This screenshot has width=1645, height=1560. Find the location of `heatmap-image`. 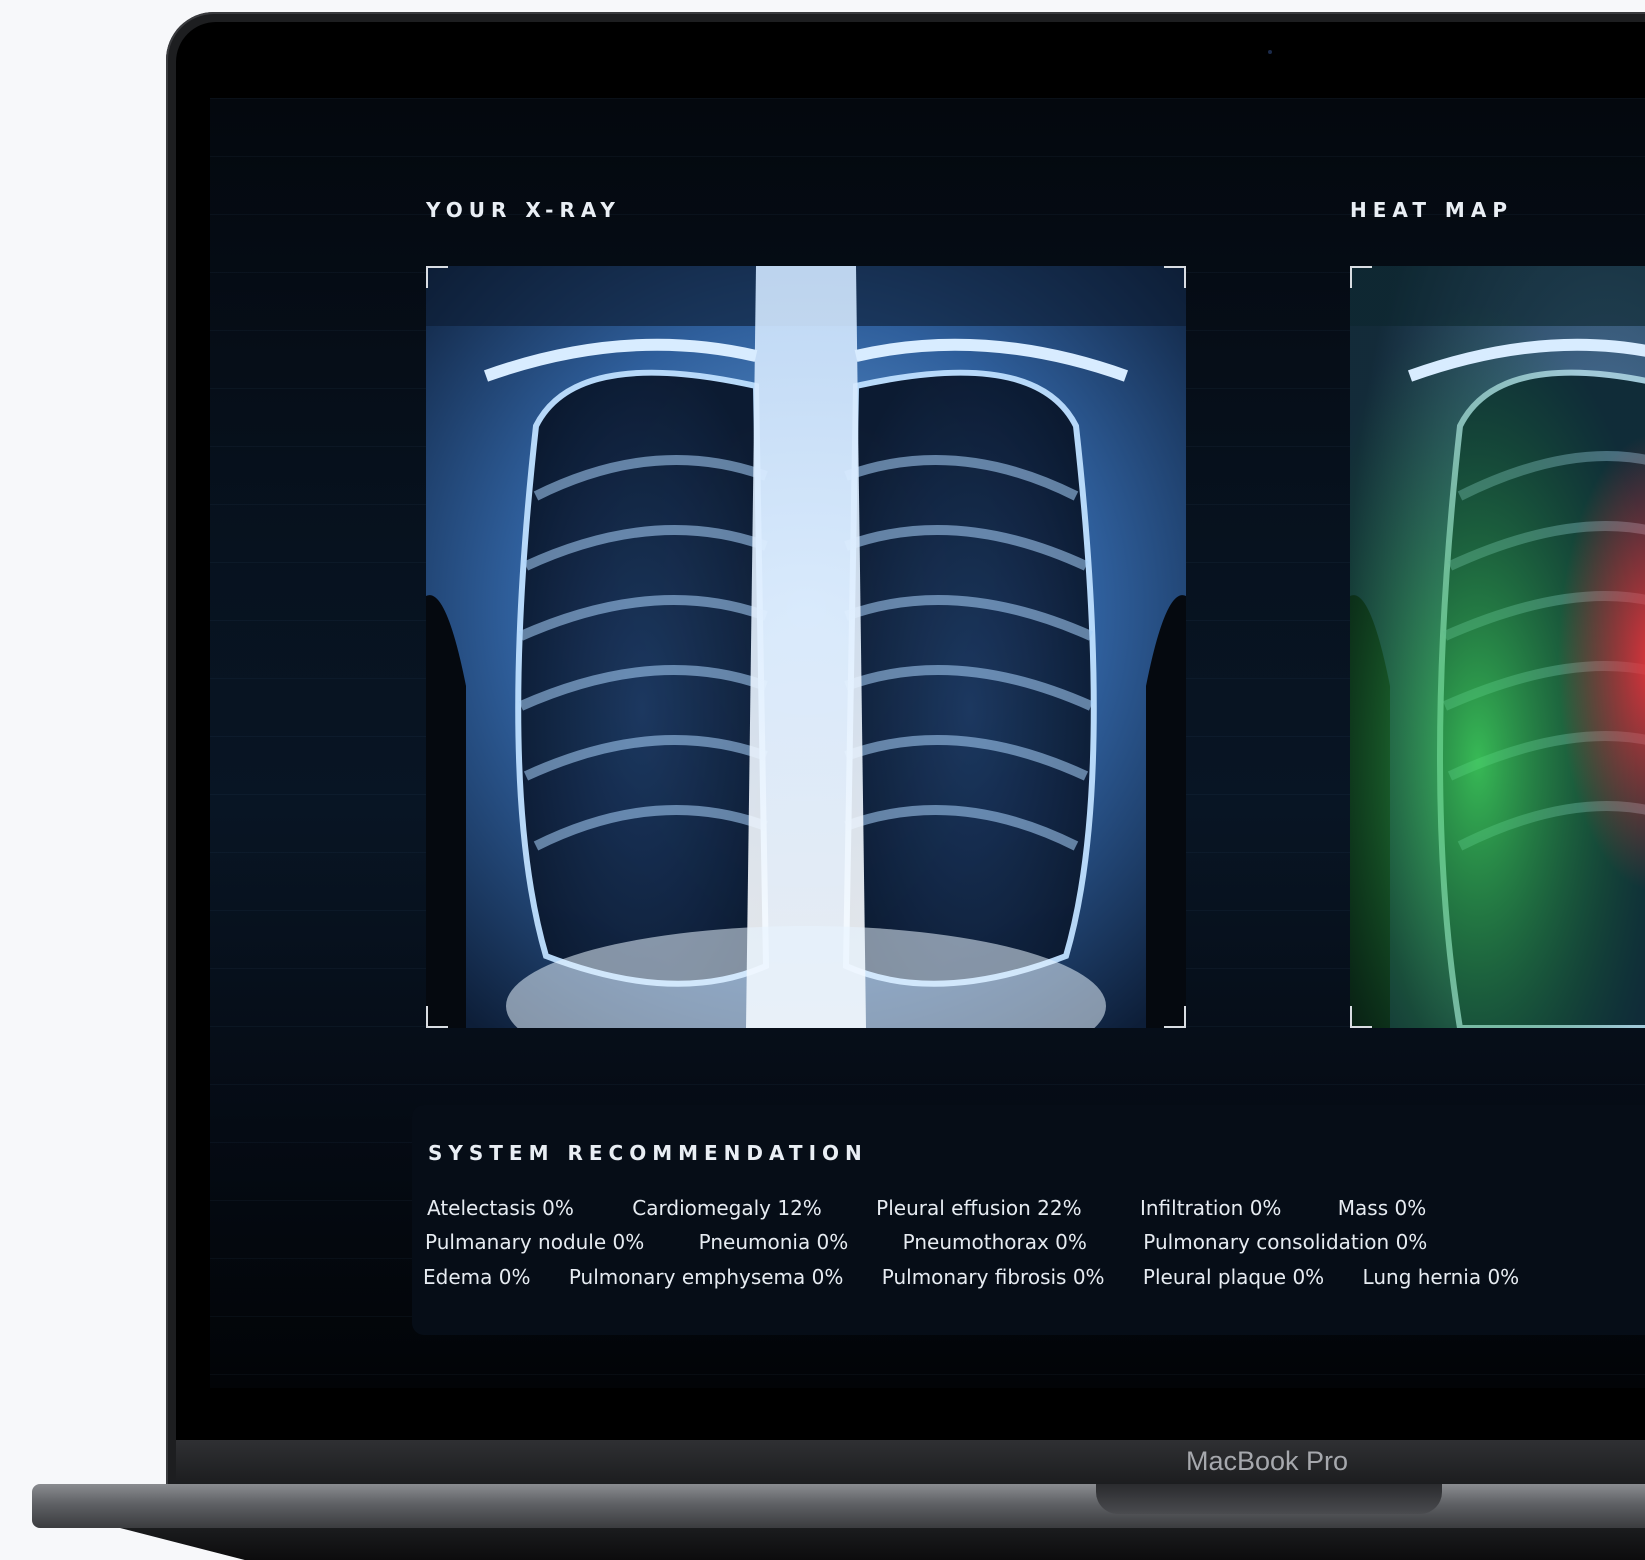

heatmap-image is located at coordinates (1497, 648).